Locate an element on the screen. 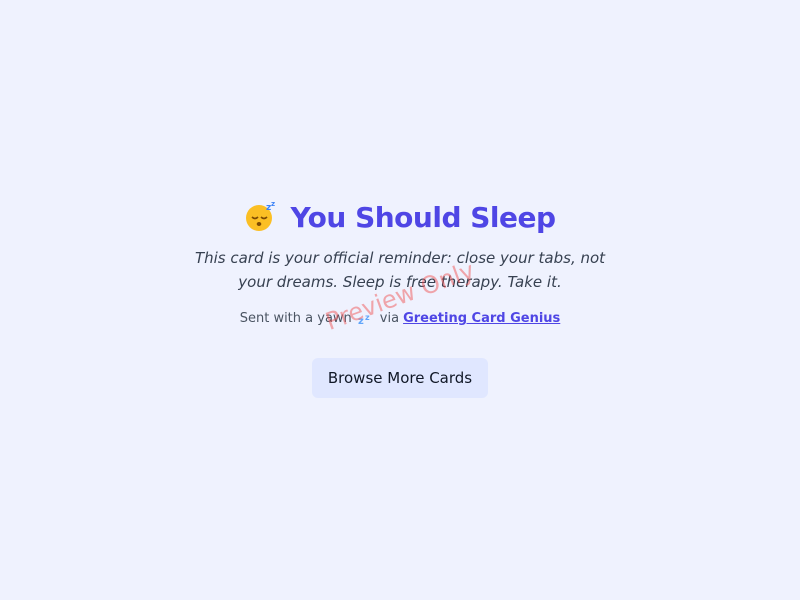  zzz-icon: z z is located at coordinates (366, 319).